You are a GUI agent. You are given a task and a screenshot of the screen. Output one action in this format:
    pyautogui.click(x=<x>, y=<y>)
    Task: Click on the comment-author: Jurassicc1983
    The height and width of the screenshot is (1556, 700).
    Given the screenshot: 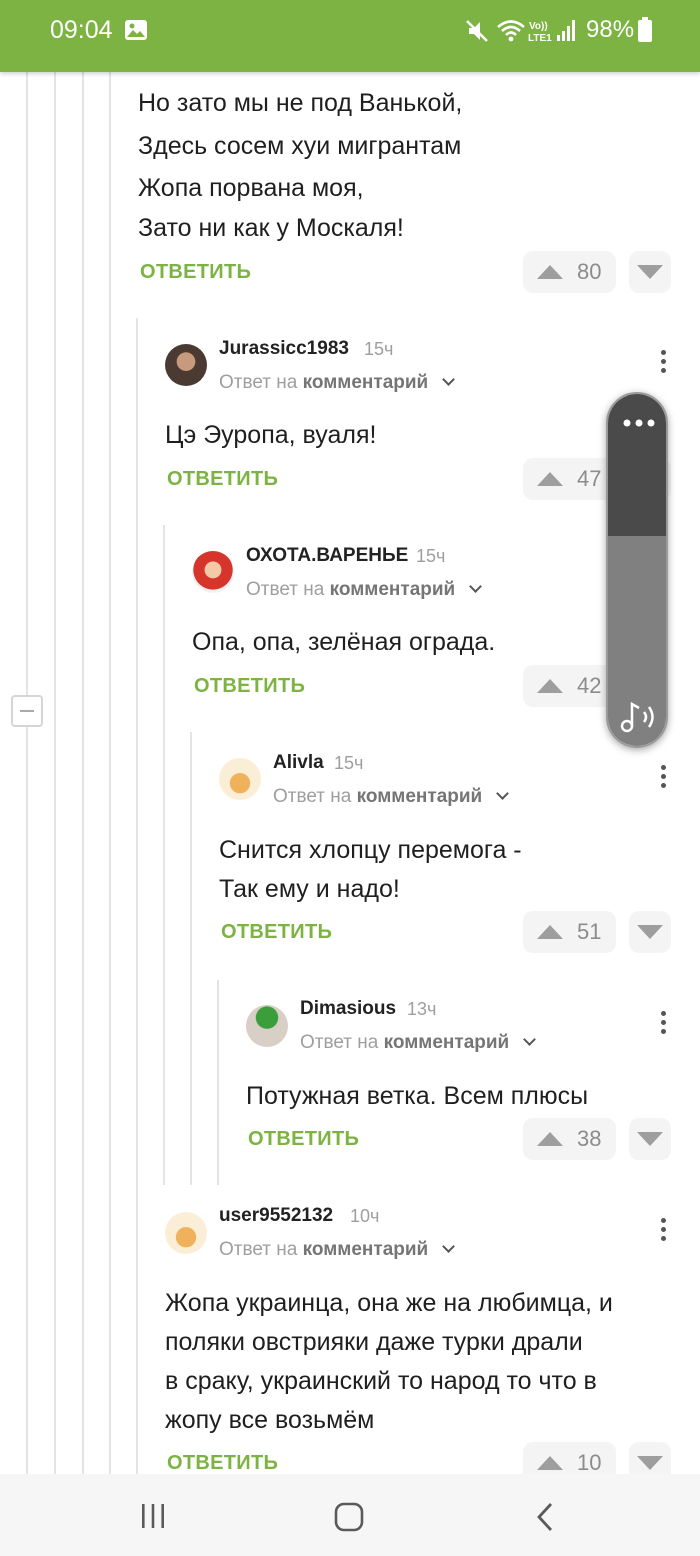 What is the action you would take?
    pyautogui.click(x=284, y=349)
    